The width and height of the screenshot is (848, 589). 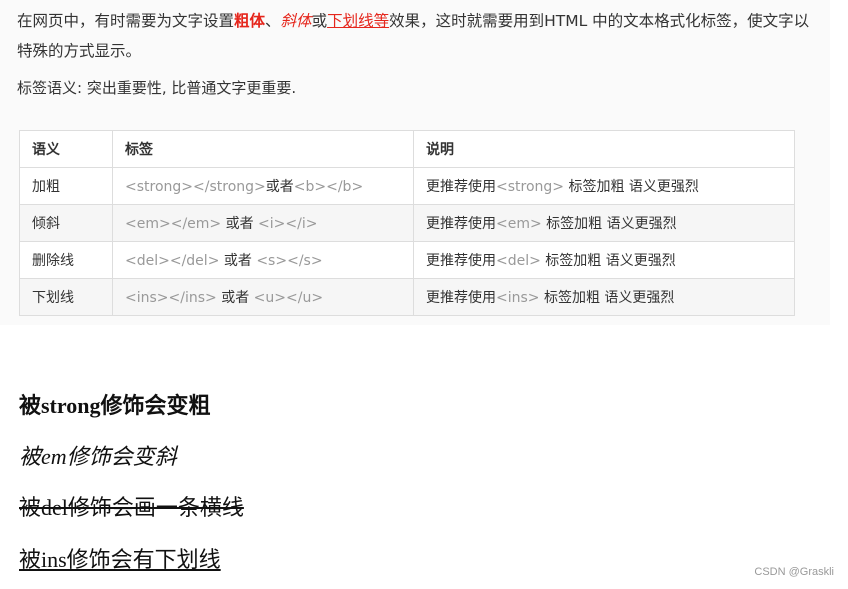 What do you see at coordinates (604, 149) in the screenshot?
I see `header-description: 说明` at bounding box center [604, 149].